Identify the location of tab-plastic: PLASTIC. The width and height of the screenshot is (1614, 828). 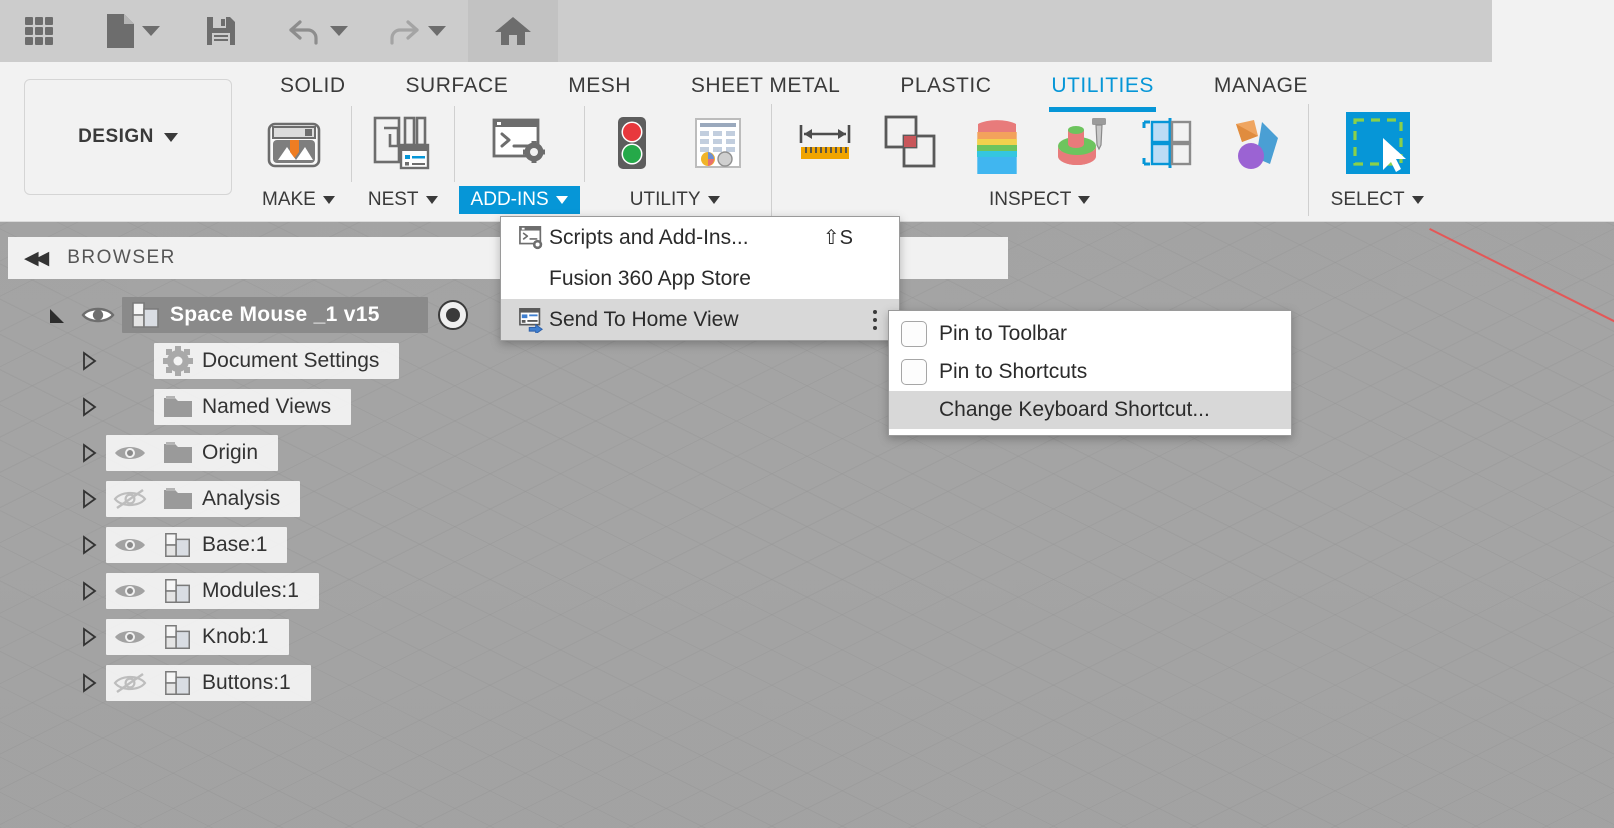
(945, 86).